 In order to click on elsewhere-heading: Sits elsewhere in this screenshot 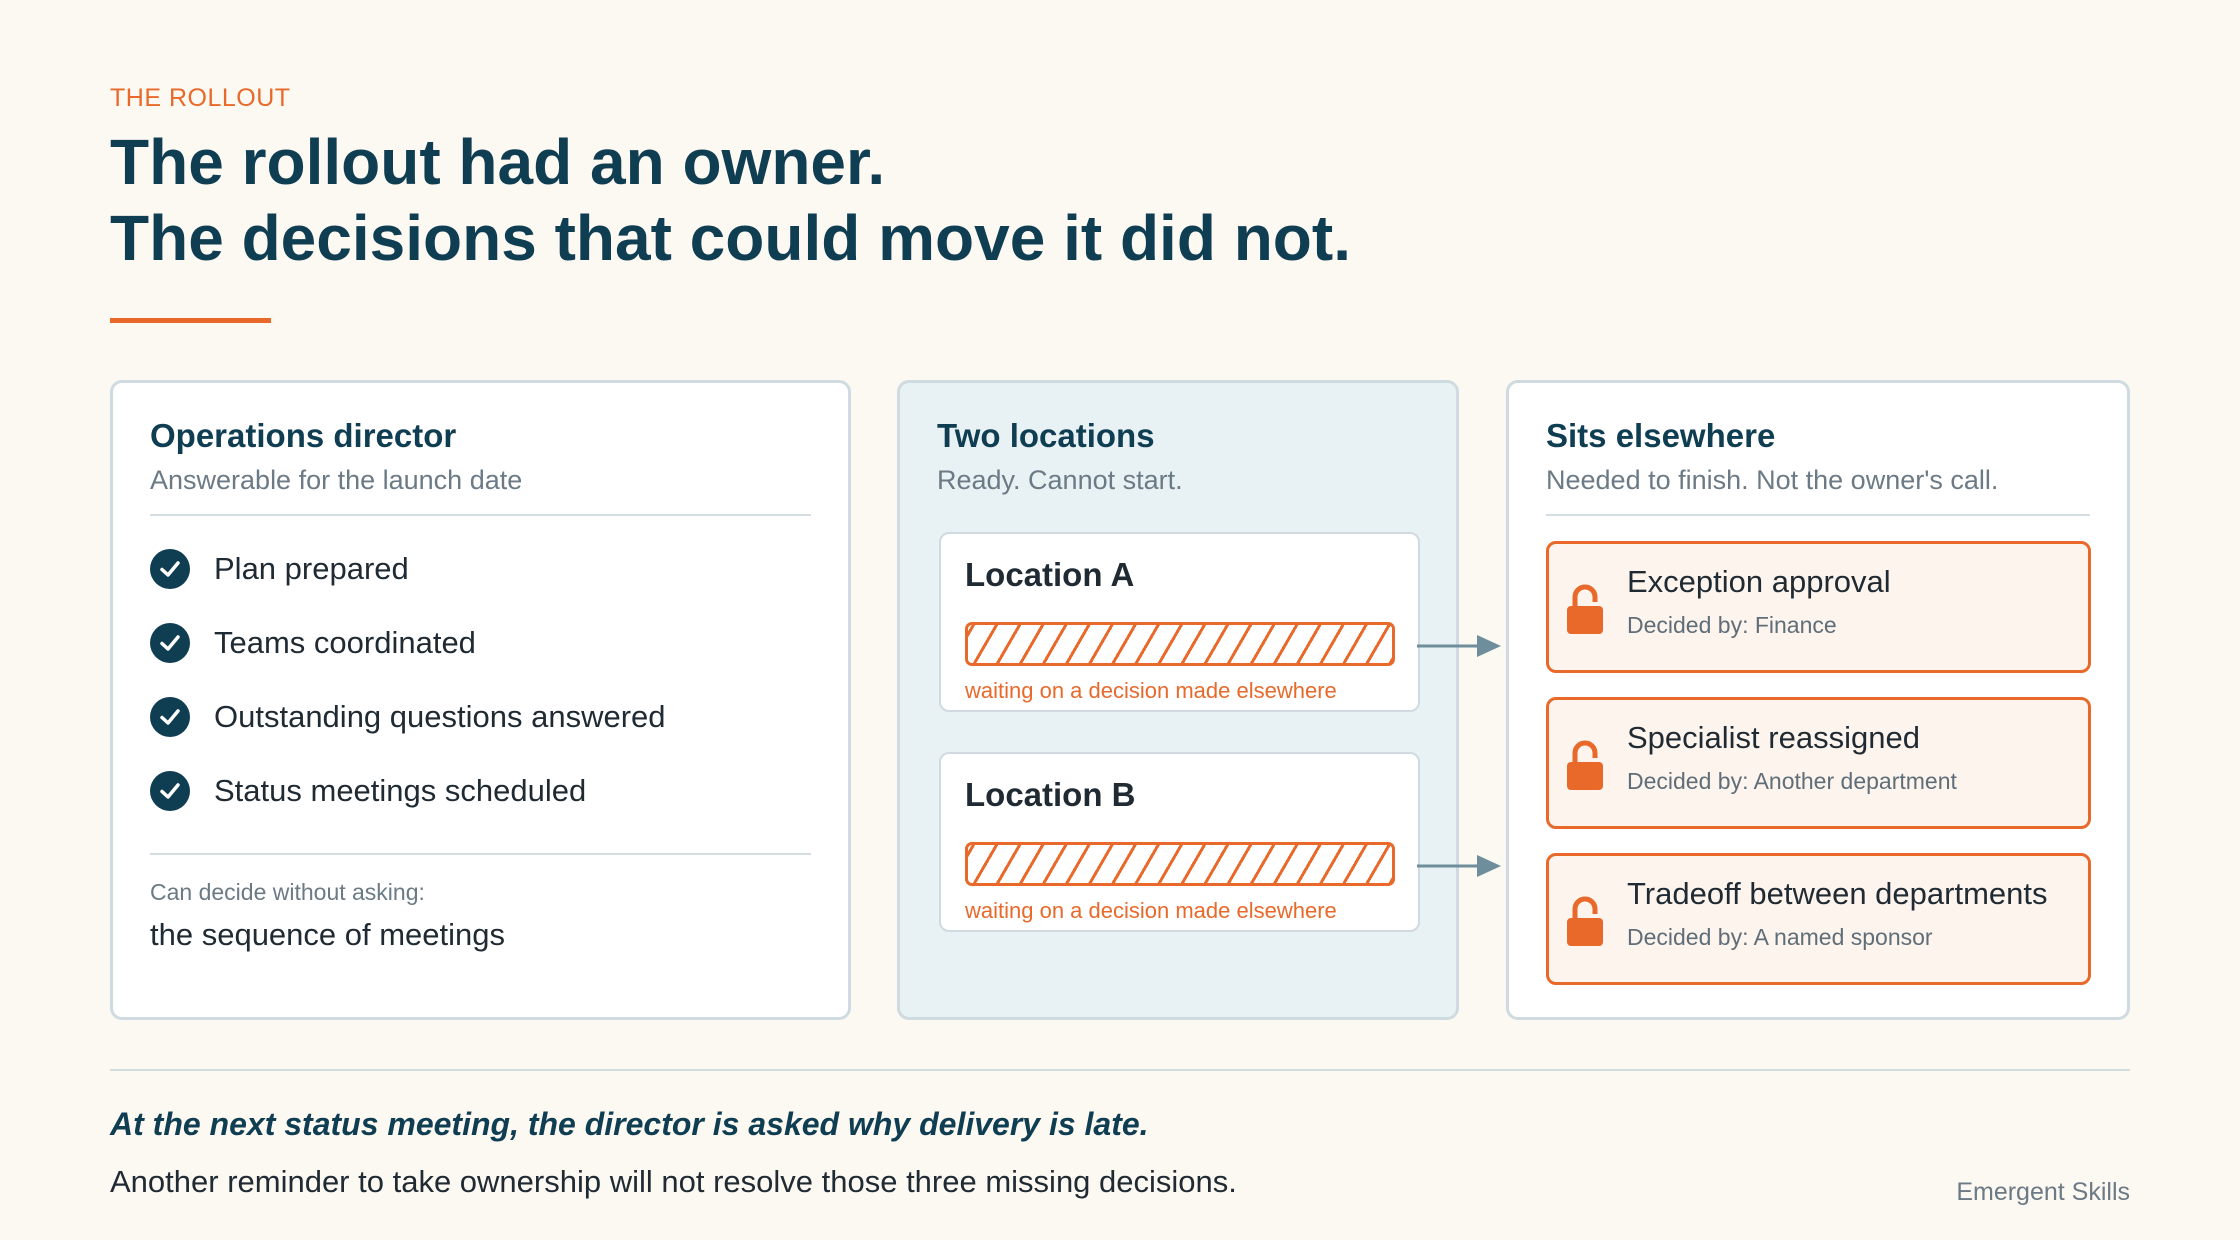, I will do `click(1661, 435)`.